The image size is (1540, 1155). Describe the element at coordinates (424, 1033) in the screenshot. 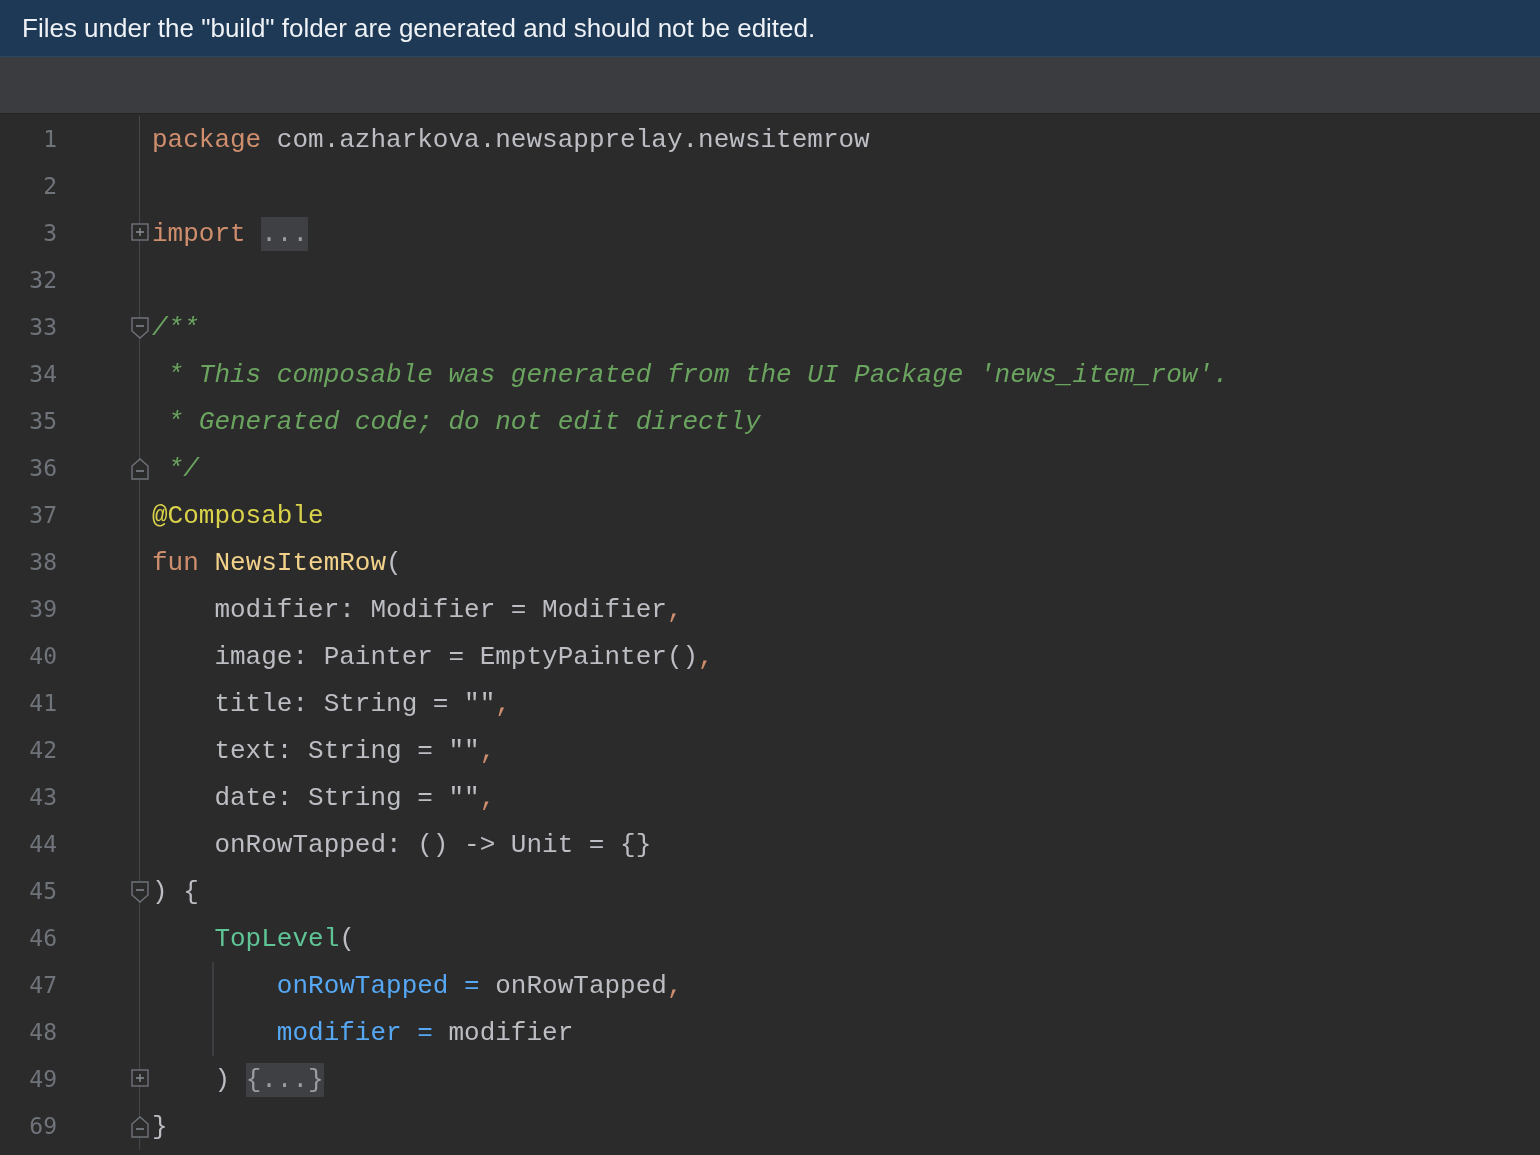

I see `code-line: modifier = modifier` at that location.